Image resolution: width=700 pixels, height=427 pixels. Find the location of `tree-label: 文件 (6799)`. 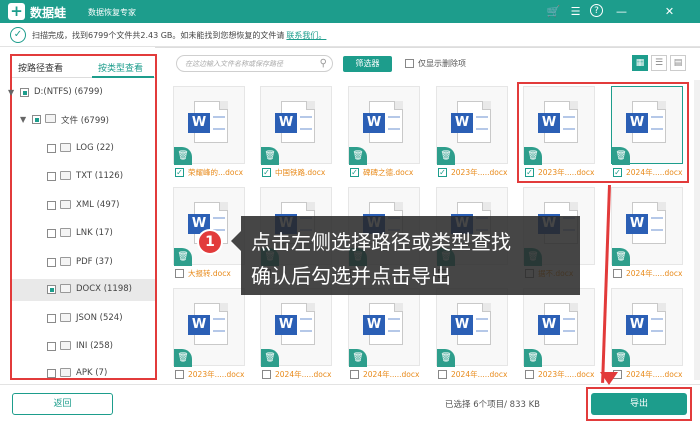

tree-label: 文件 (6799) is located at coordinates (85, 121).